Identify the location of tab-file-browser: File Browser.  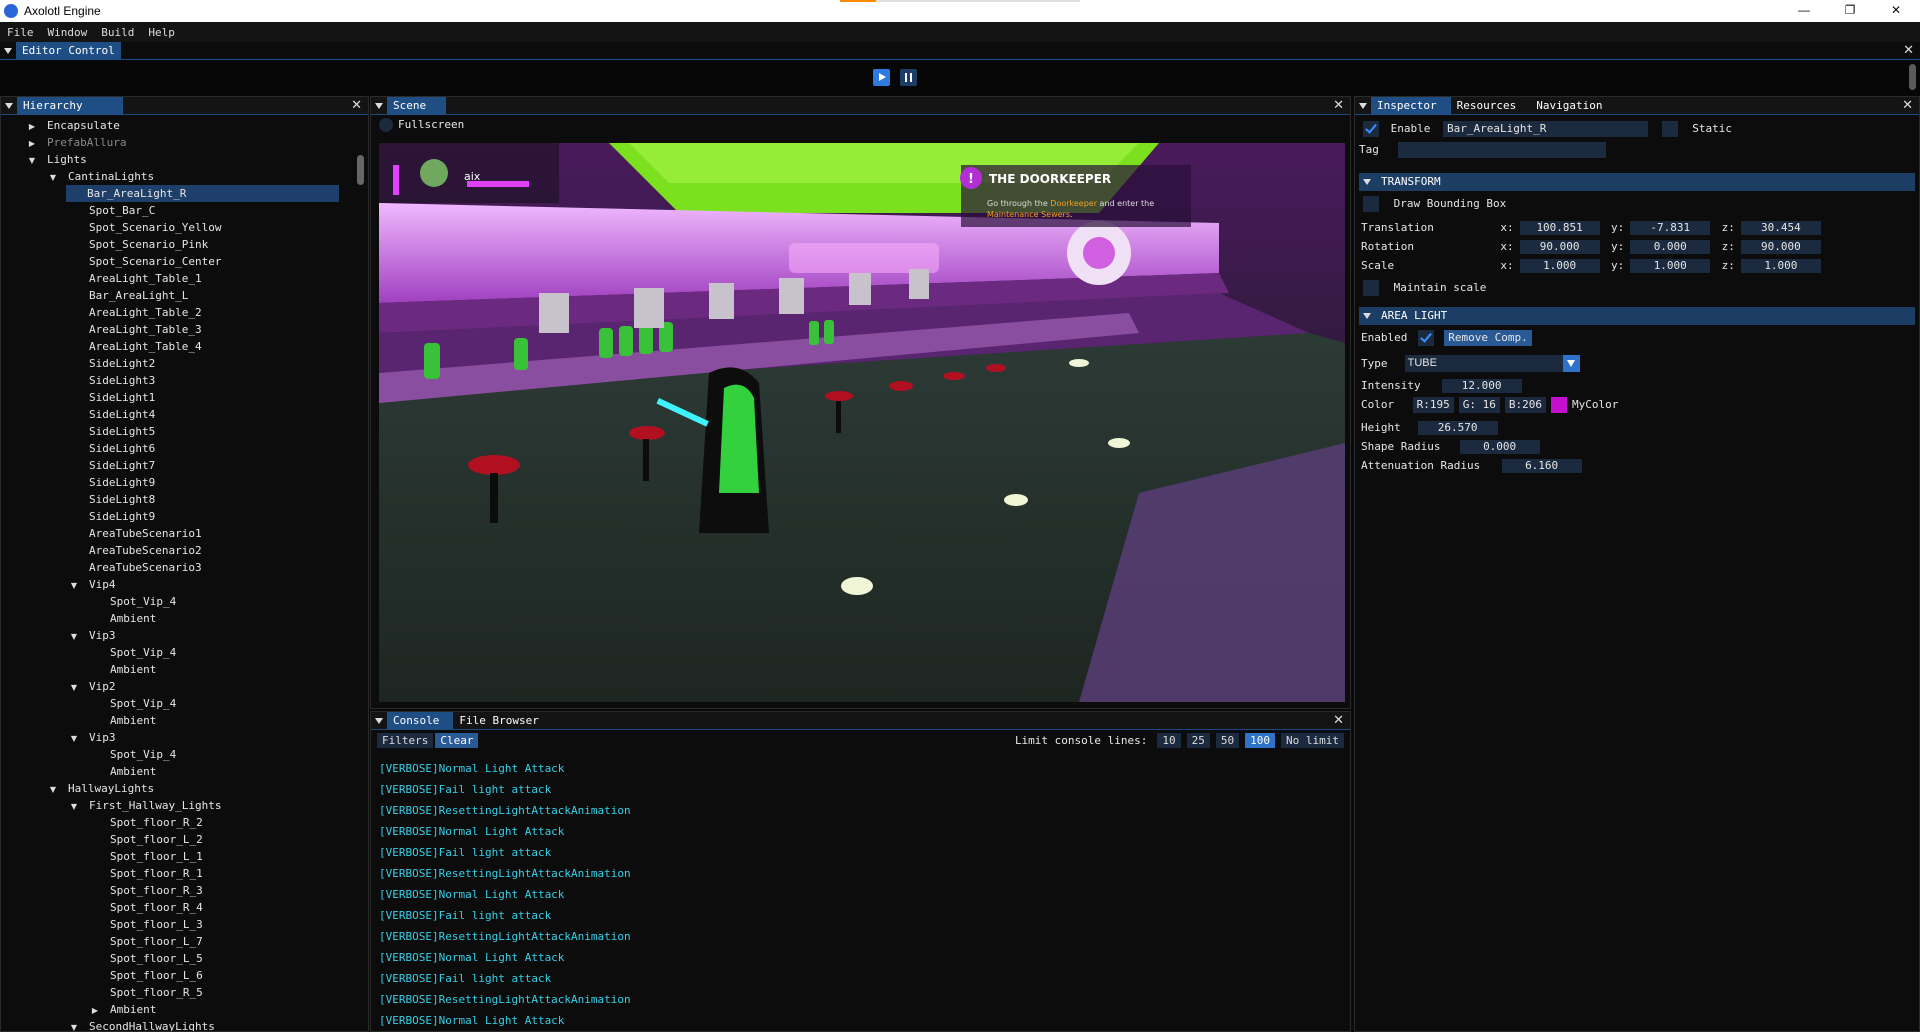
(498, 721).